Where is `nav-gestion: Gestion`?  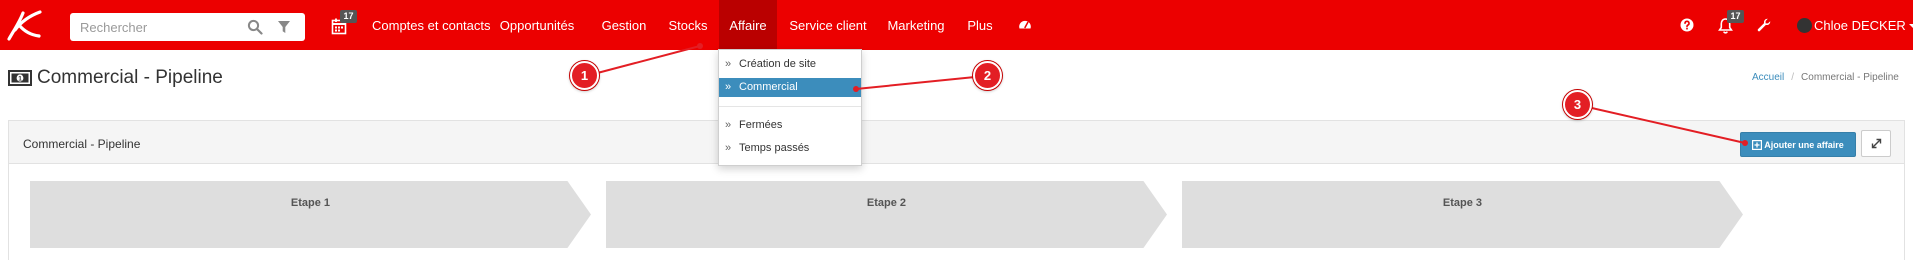
nav-gestion: Gestion is located at coordinates (624, 25).